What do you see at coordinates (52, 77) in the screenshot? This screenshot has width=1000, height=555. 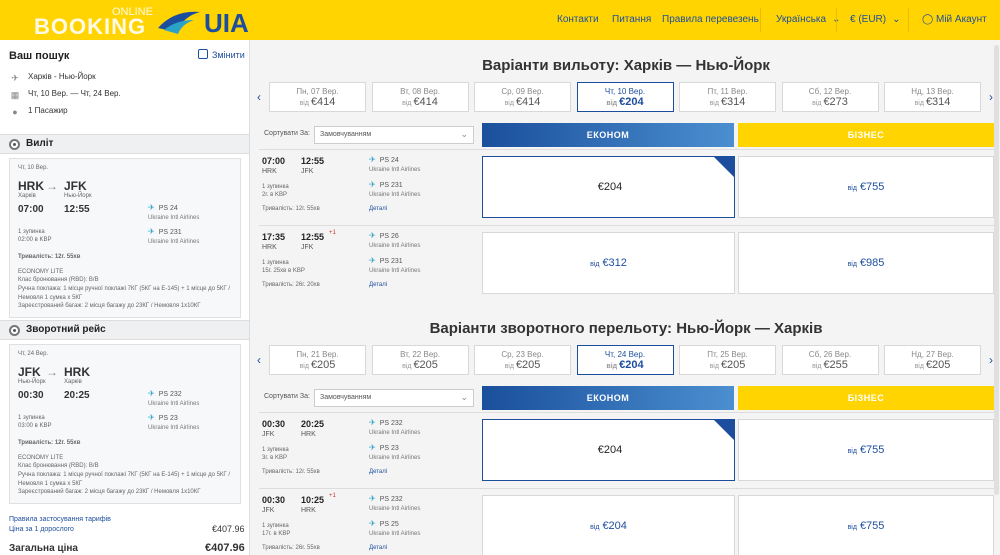 I see `route-row: ✈ Харків - Нью-Йорк` at bounding box center [52, 77].